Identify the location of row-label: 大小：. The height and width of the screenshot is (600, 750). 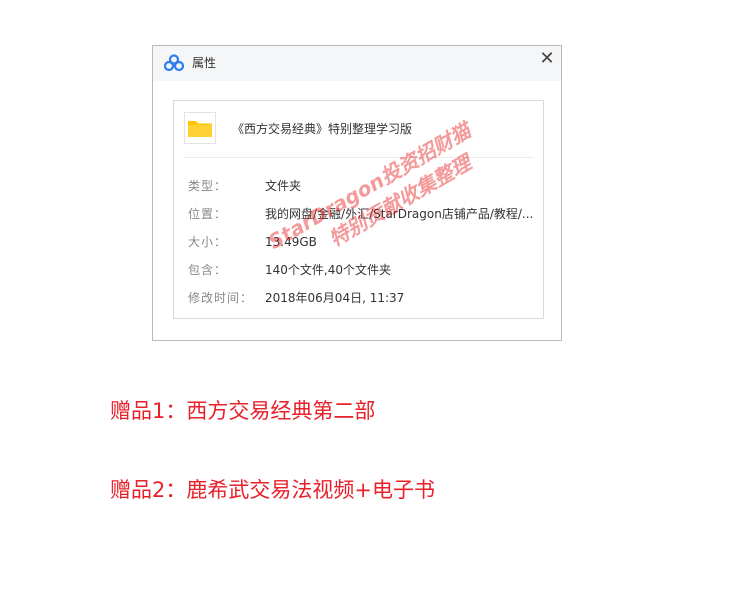
(208, 242).